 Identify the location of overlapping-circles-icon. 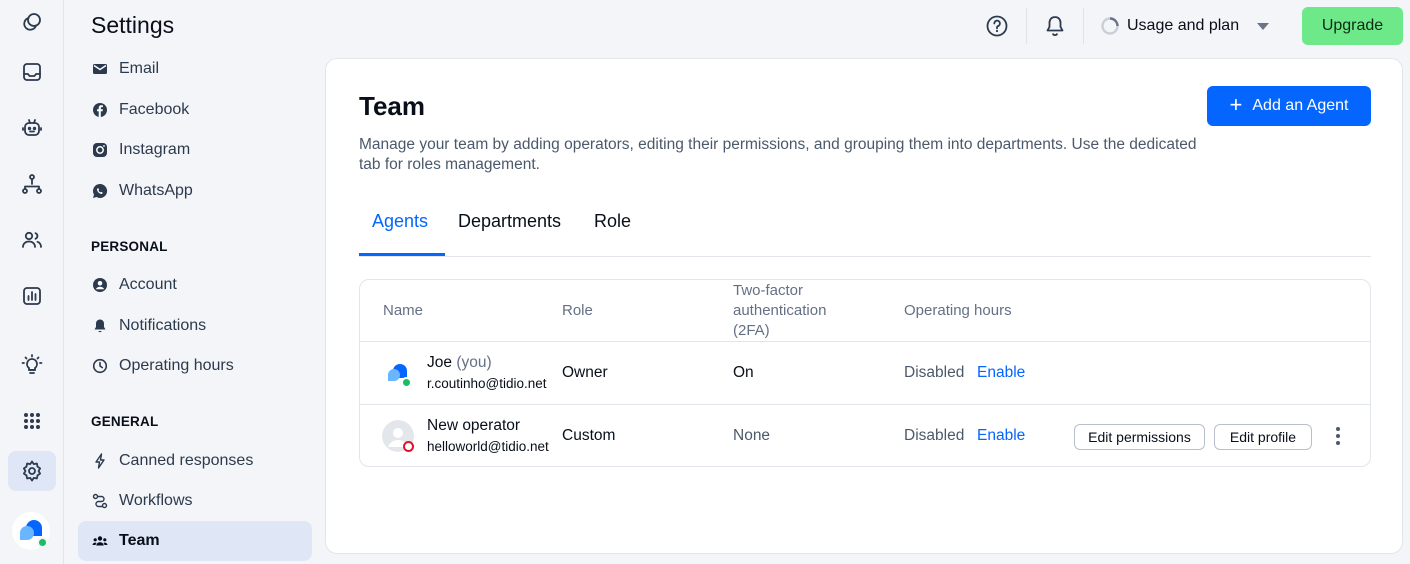
(32, 22).